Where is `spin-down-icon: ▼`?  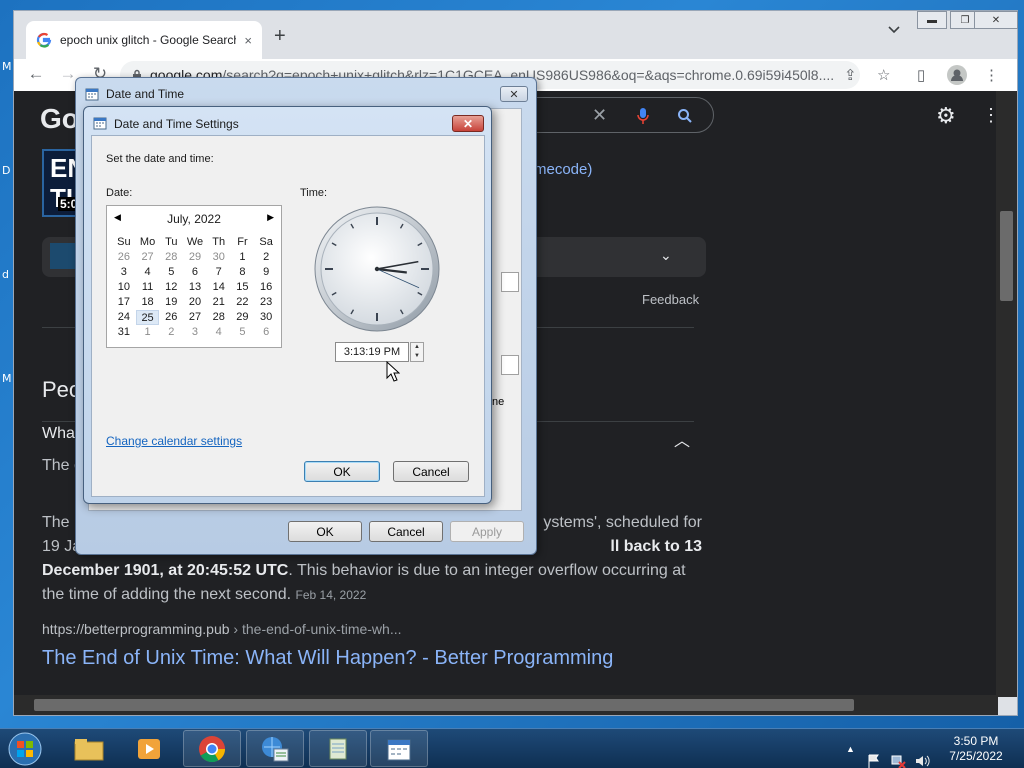
spin-down-icon: ▼ is located at coordinates (417, 356).